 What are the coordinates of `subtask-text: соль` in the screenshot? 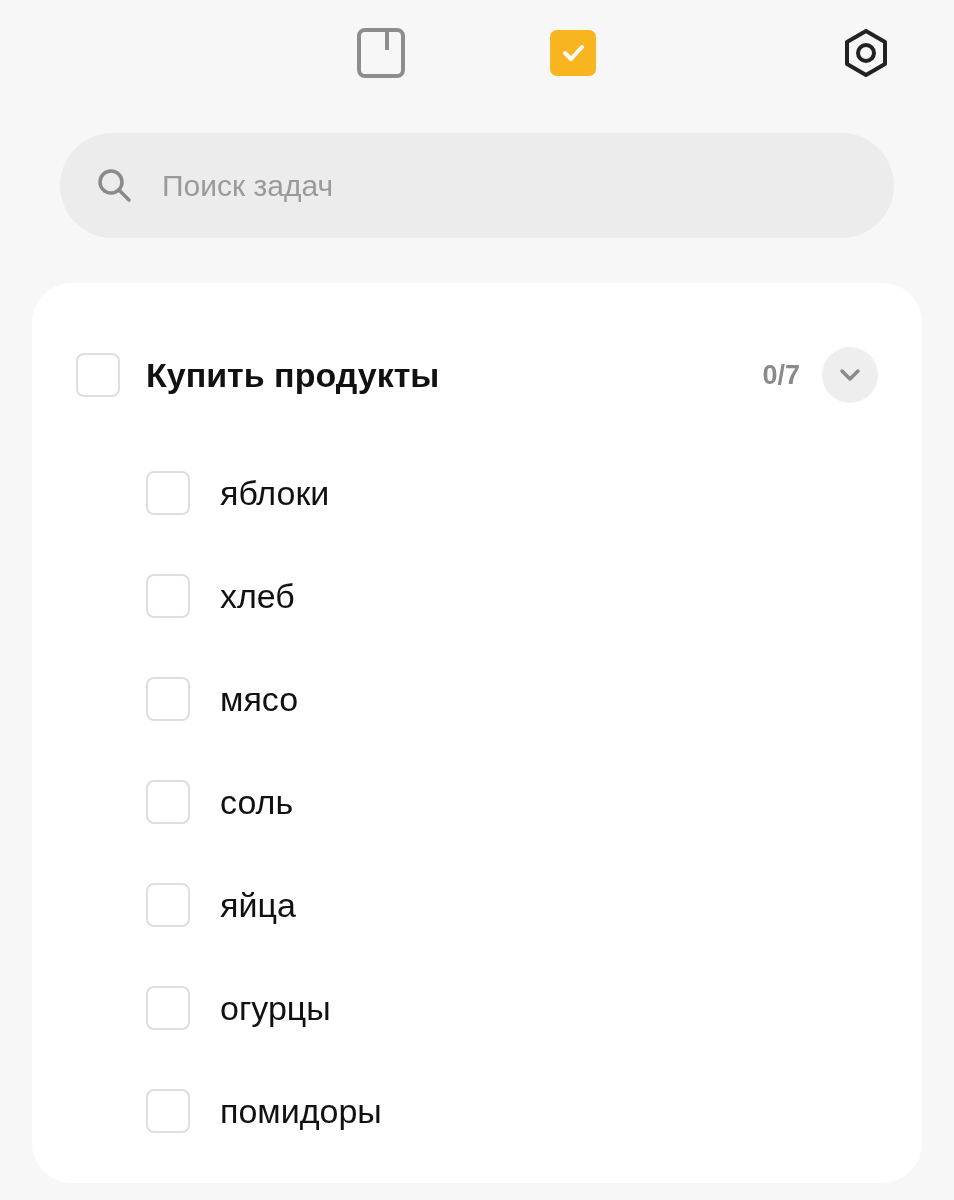 It's located at (257, 802).